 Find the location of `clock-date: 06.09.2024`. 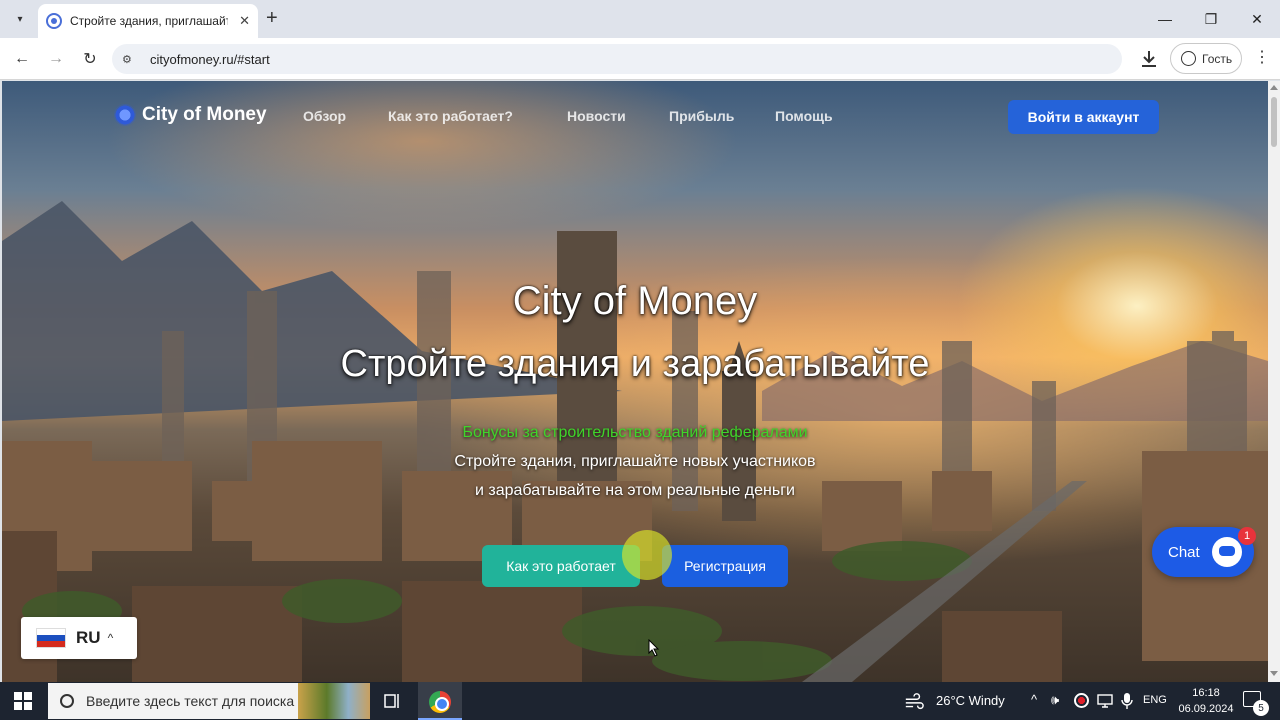

clock-date: 06.09.2024 is located at coordinates (1206, 709).